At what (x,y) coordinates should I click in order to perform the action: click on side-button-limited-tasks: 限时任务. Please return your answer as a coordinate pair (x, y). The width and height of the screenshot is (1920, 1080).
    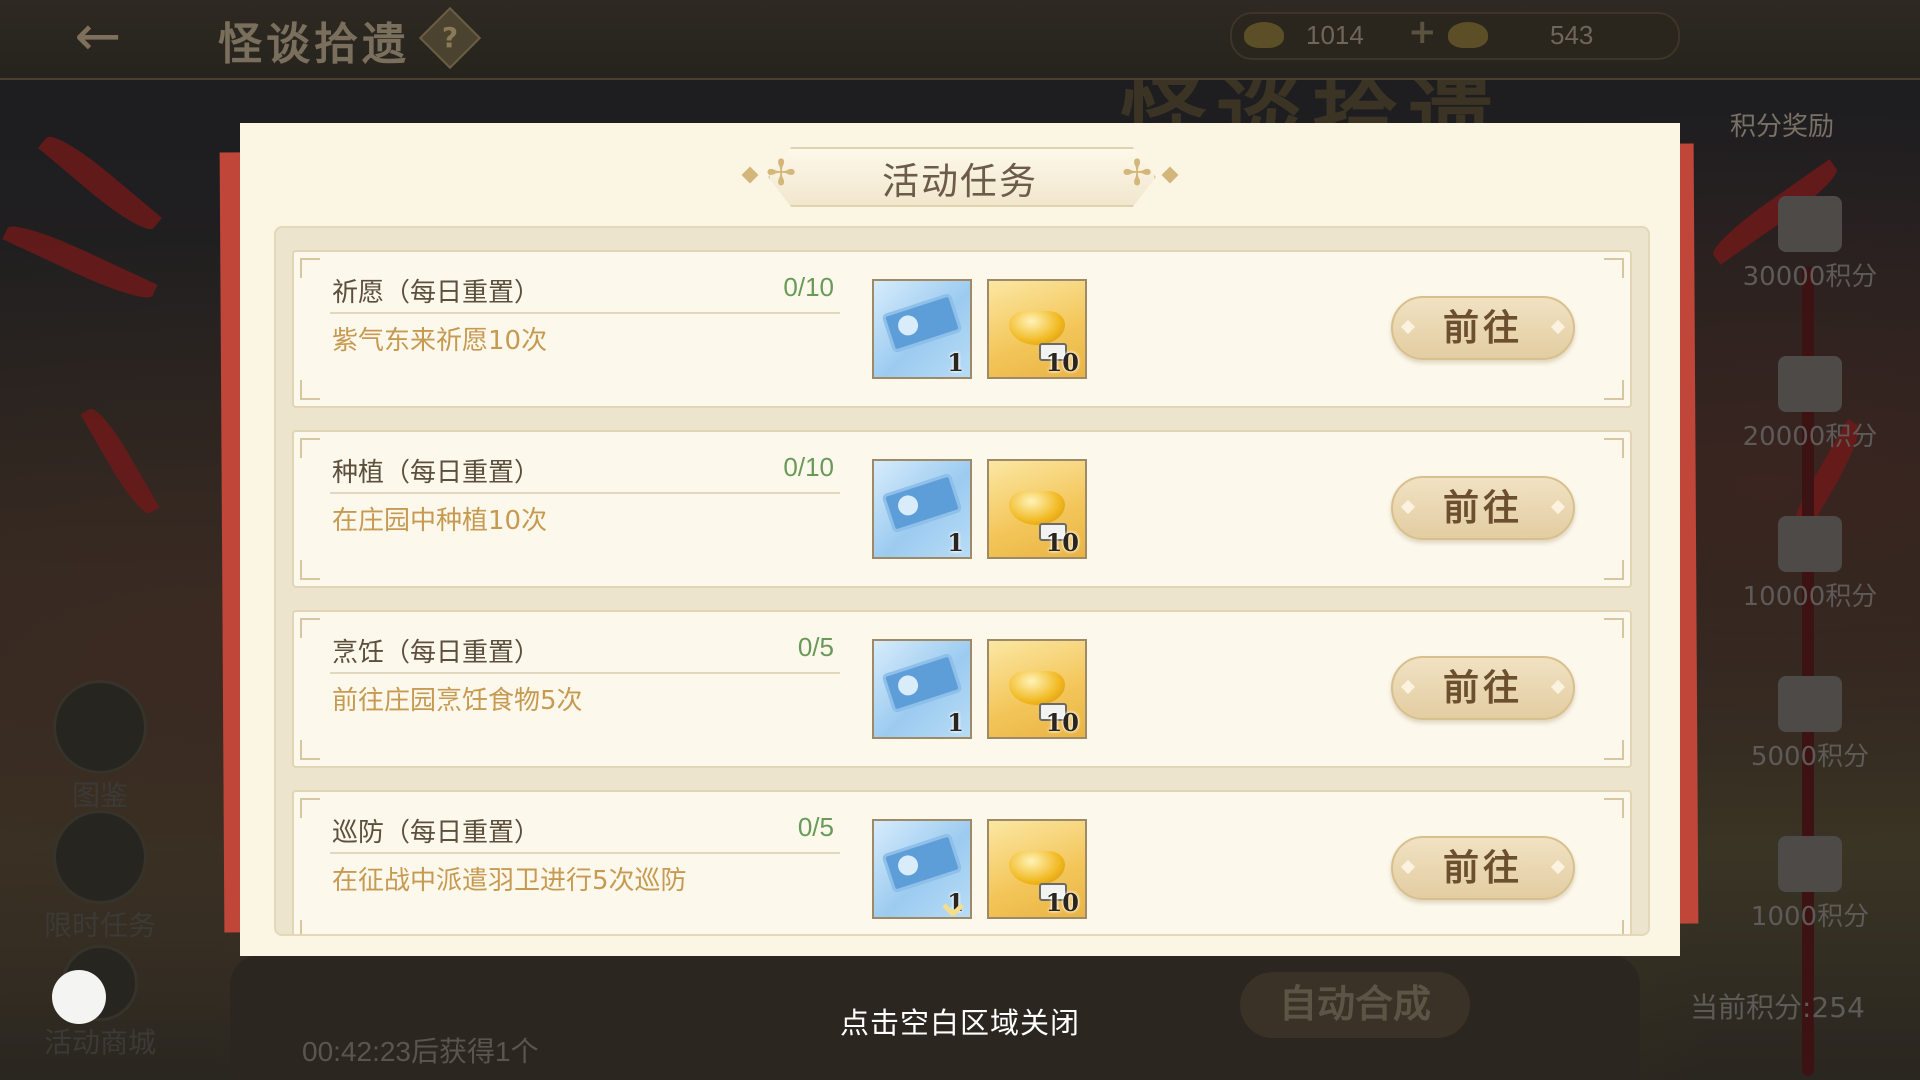
    Looking at the image, I should click on (100, 877).